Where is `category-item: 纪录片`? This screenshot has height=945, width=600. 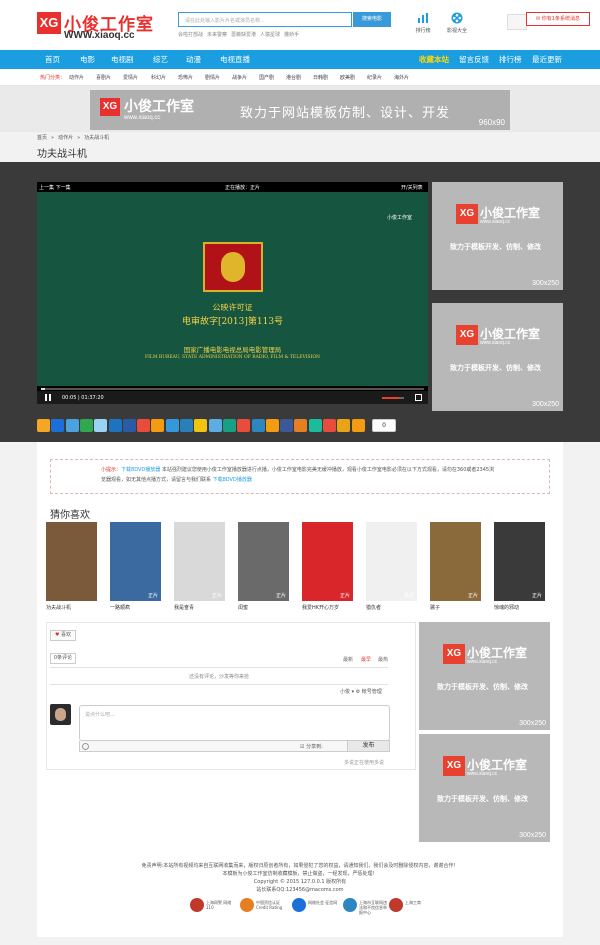
category-item: 纪录片 is located at coordinates (374, 77).